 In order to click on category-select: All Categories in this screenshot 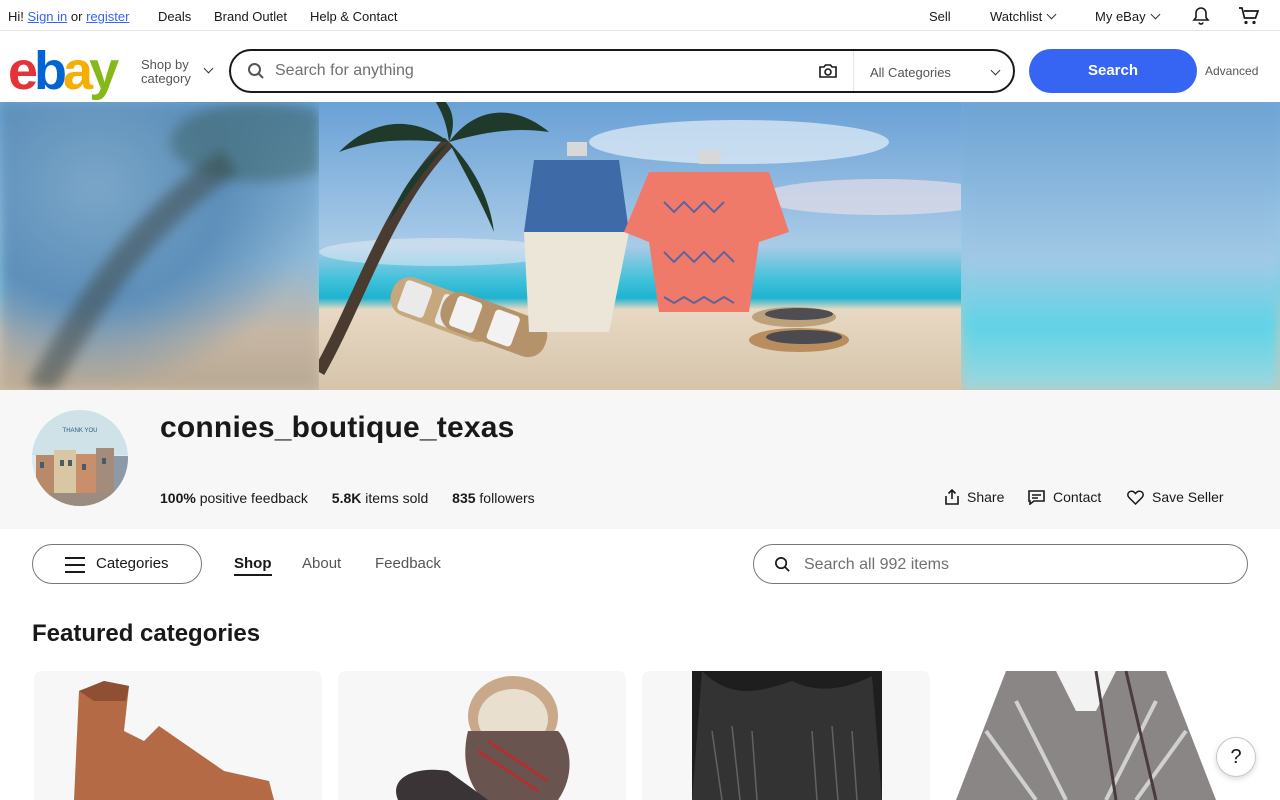, I will do `click(933, 71)`.